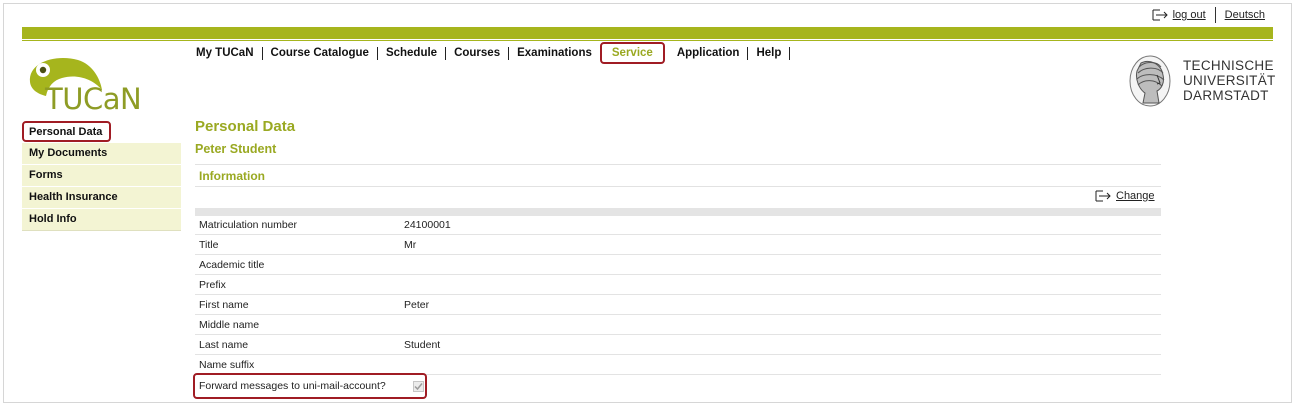 The image size is (1295, 406). I want to click on table-row: Academic title, so click(678, 265).